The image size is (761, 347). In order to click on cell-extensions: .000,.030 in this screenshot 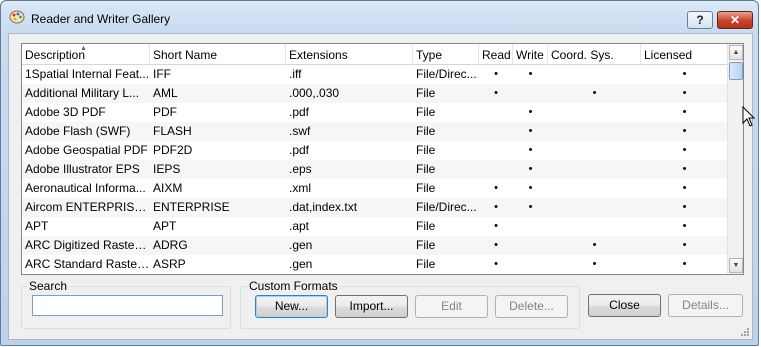, I will do `click(314, 93)`.